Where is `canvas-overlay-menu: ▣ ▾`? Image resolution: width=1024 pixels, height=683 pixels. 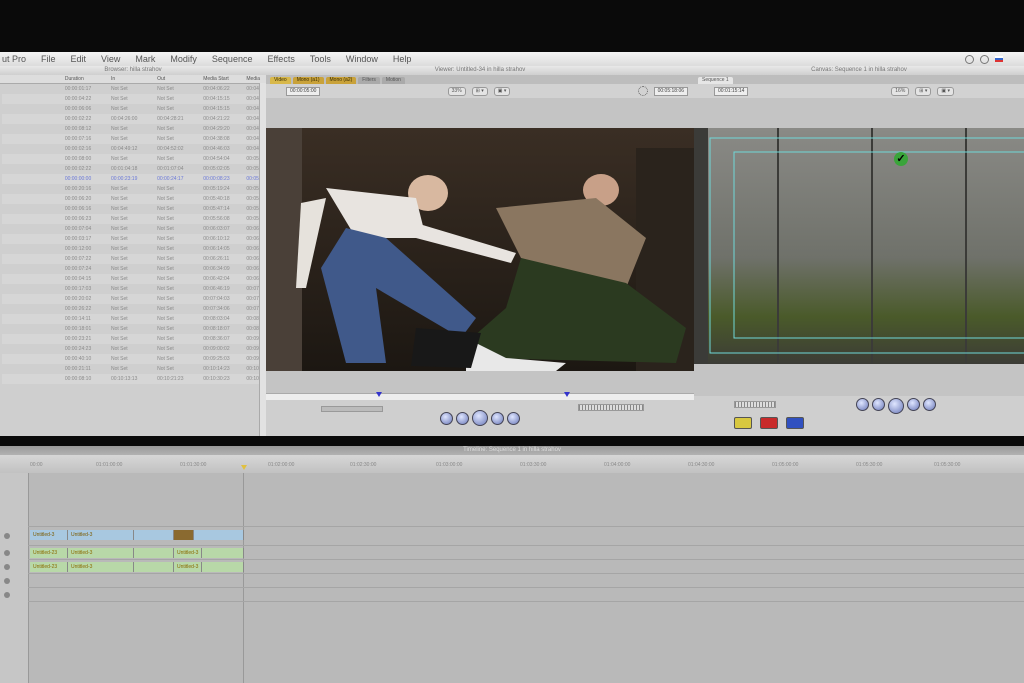 canvas-overlay-menu: ▣ ▾ is located at coordinates (945, 91).